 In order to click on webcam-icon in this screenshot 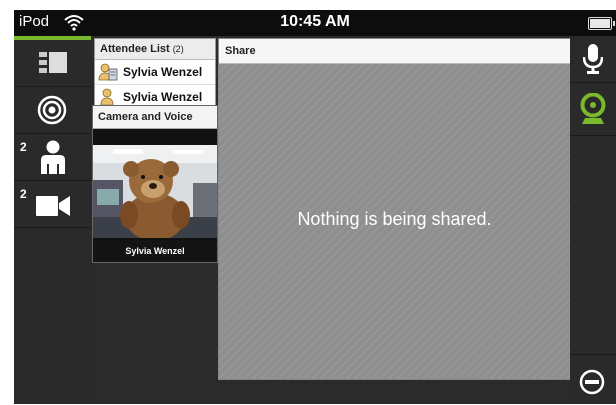, I will do `click(593, 108)`.